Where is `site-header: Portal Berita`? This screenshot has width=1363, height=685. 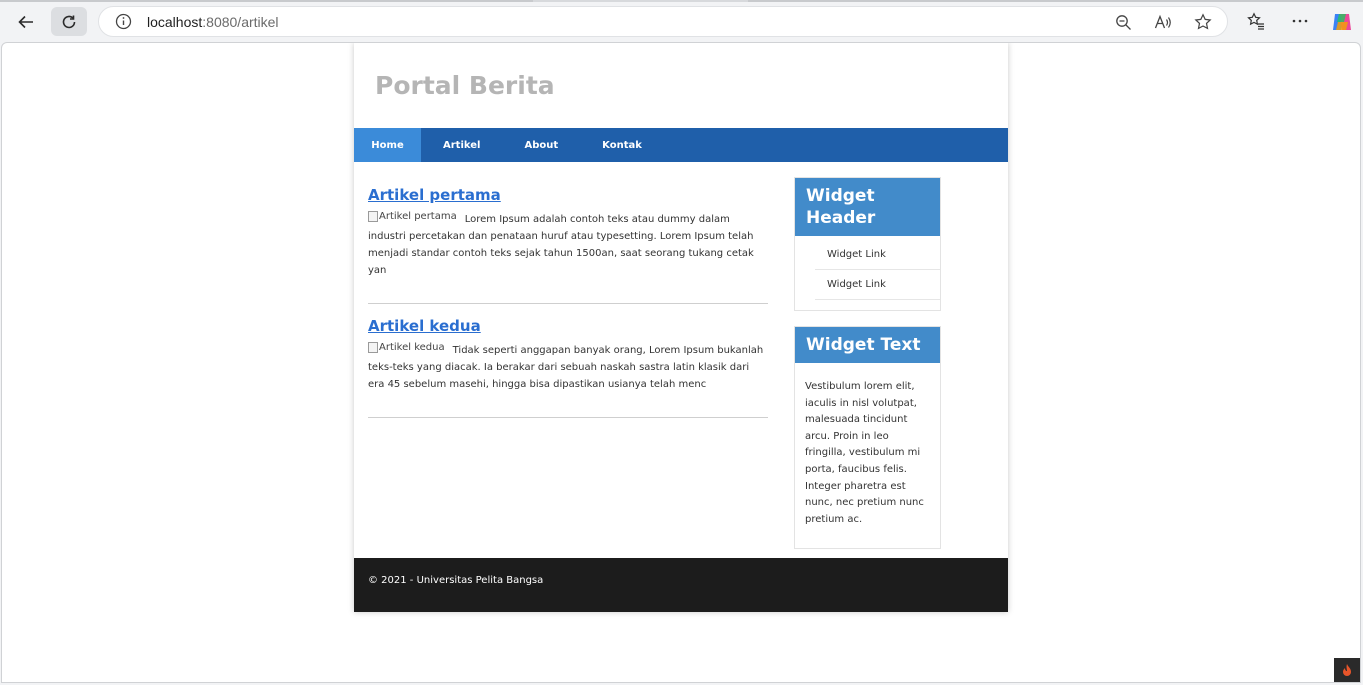 site-header: Portal Berita is located at coordinates (681, 85).